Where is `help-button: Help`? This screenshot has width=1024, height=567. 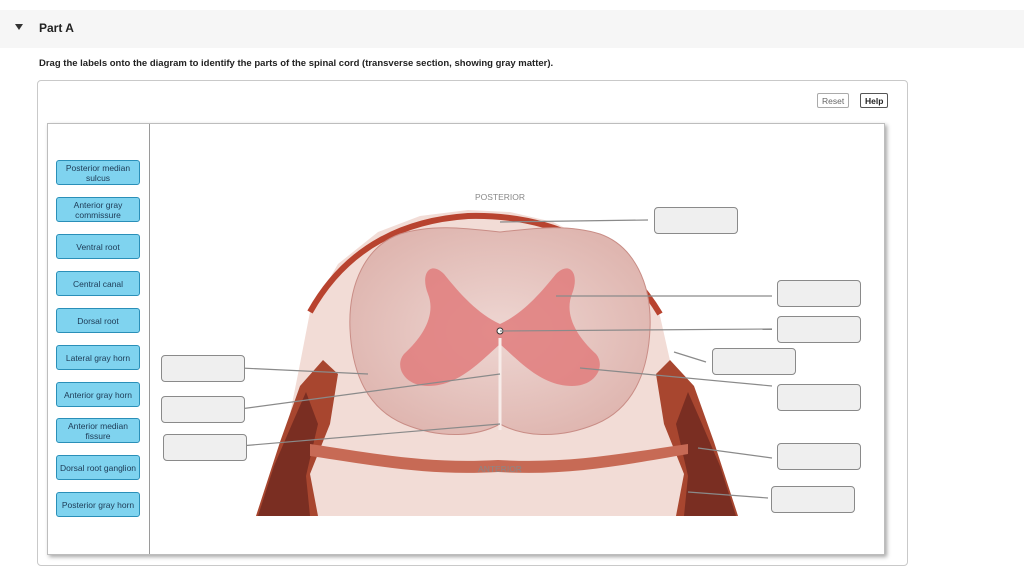 help-button: Help is located at coordinates (874, 100).